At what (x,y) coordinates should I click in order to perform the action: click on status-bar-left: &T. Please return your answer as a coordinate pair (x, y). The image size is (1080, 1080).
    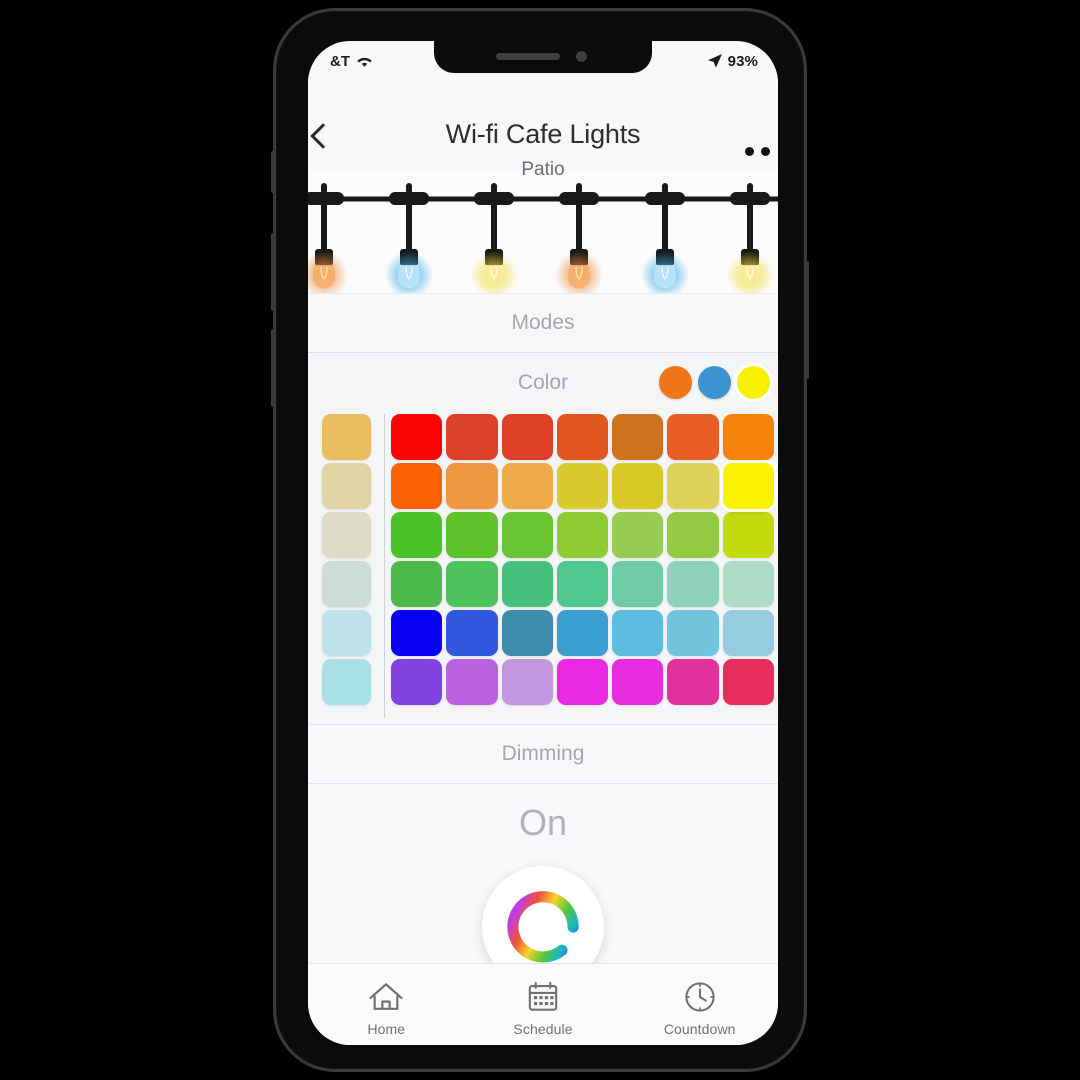
    Looking at the image, I should click on (352, 61).